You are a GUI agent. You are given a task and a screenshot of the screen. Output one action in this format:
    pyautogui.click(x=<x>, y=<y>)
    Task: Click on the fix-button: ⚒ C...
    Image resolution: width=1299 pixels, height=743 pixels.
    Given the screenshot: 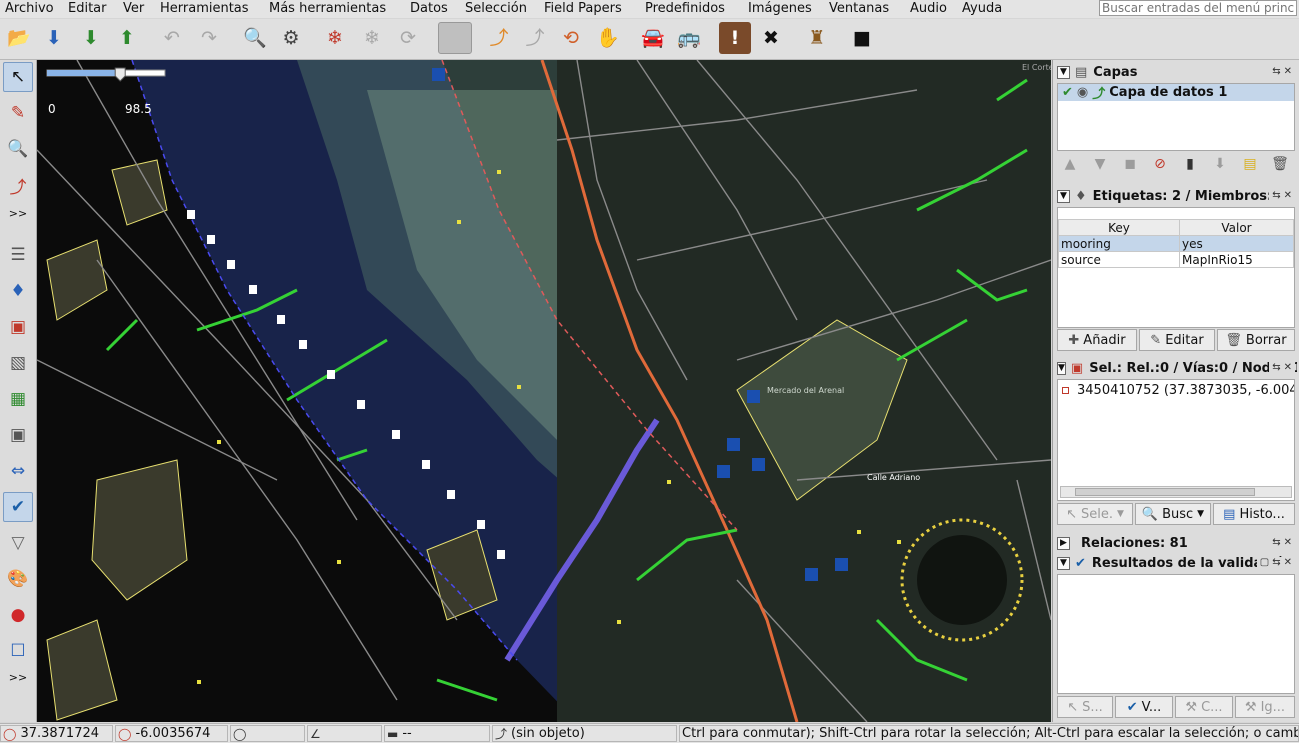 What is the action you would take?
    pyautogui.click(x=1204, y=707)
    